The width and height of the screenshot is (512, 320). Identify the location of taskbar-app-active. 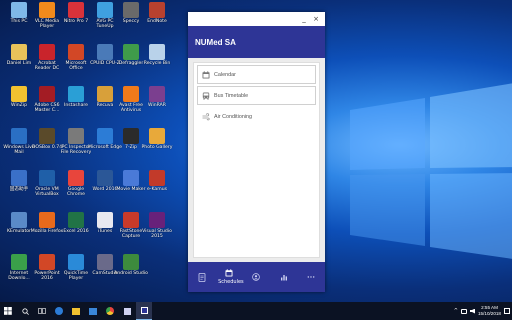
(144, 311).